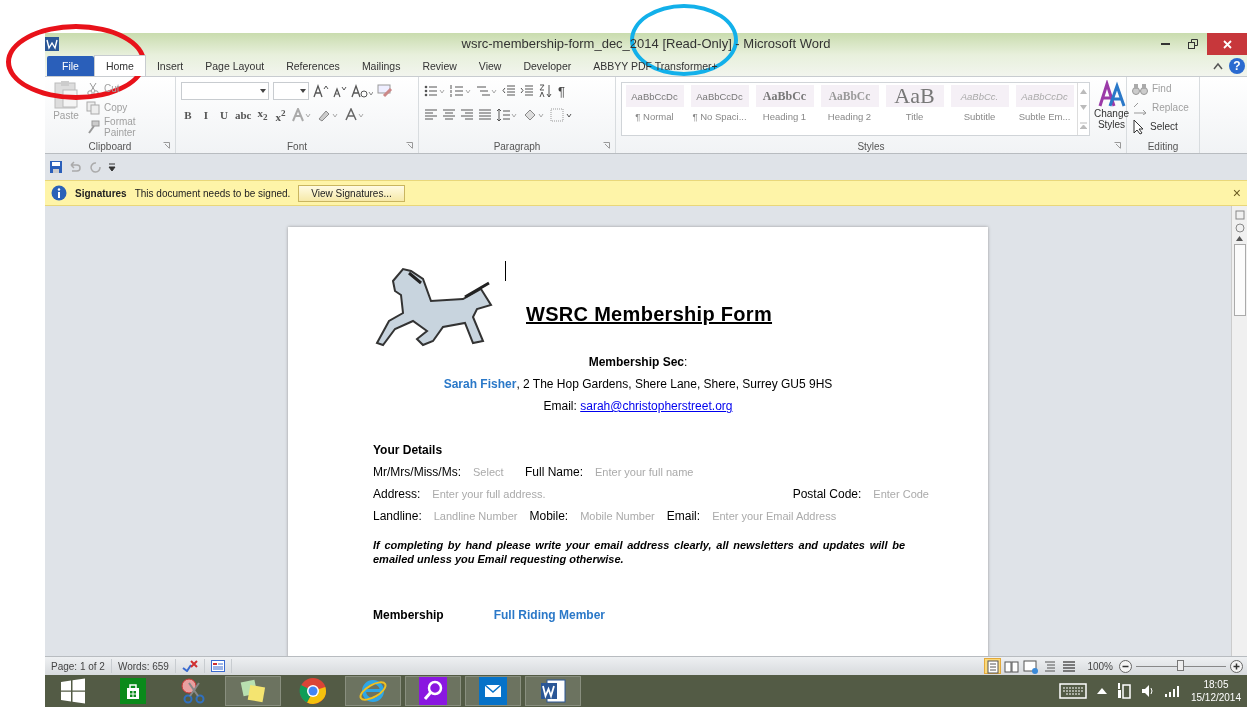 The image size is (1247, 707). What do you see at coordinates (914, 96) in the screenshot?
I see `style-preview: AaB` at bounding box center [914, 96].